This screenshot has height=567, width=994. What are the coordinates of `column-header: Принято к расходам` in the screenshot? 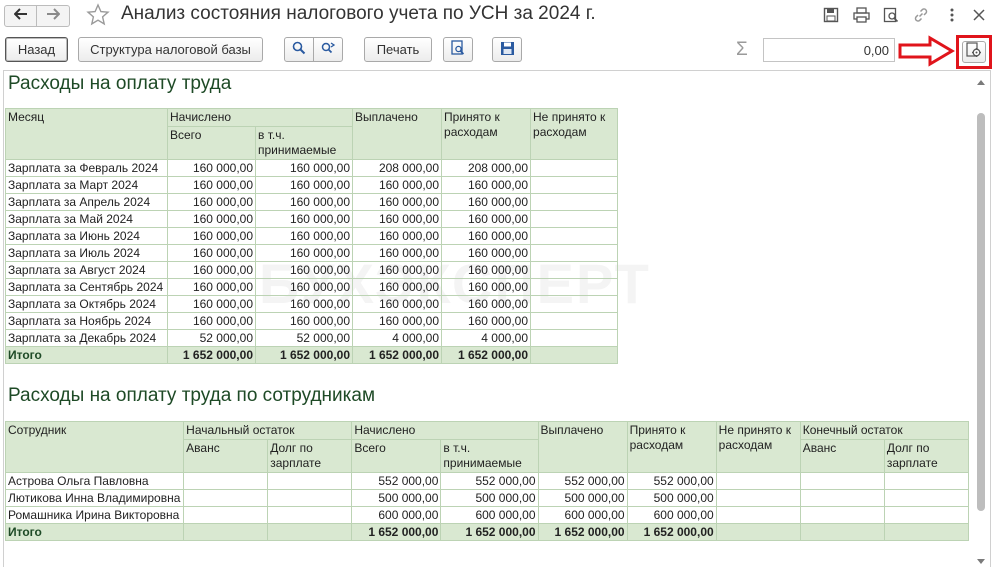 It's located at (486, 134).